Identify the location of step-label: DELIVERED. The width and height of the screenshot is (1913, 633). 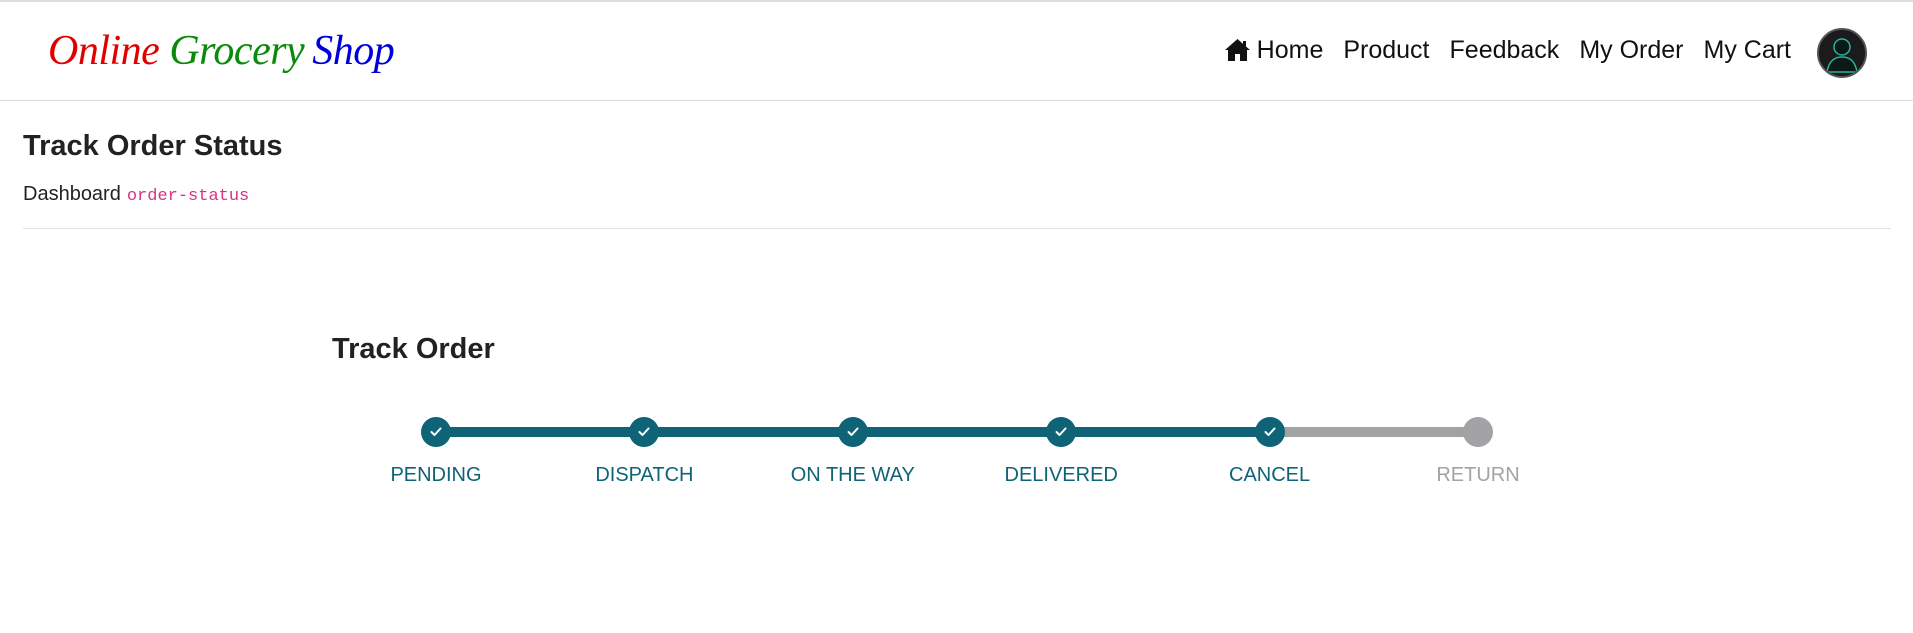
(1061, 475).